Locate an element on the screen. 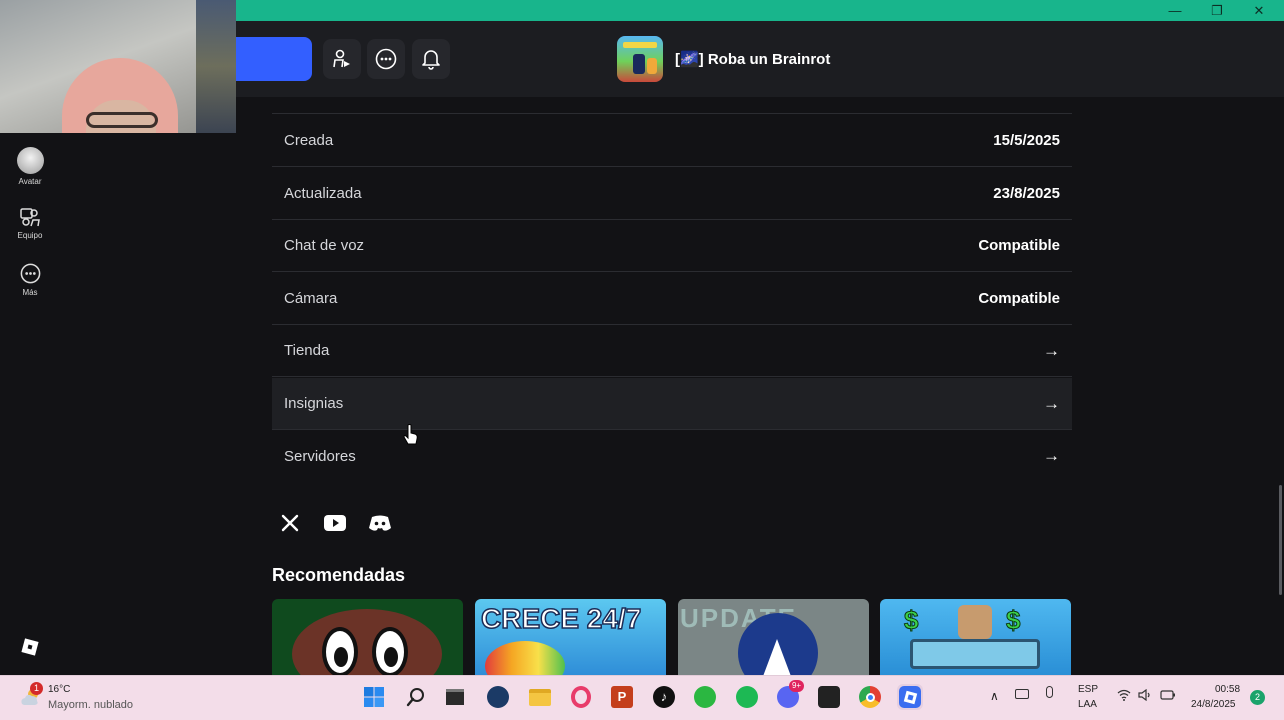 Image resolution: width=1284 pixels, height=720 pixels. windows-logo-icon is located at coordinates (374, 697).